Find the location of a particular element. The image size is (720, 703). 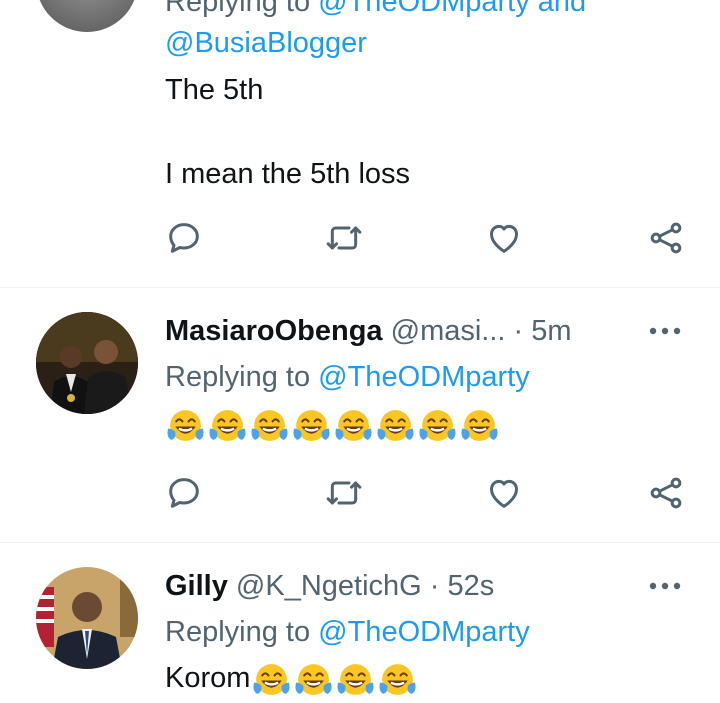

display-name: Gilly is located at coordinates (196, 586).